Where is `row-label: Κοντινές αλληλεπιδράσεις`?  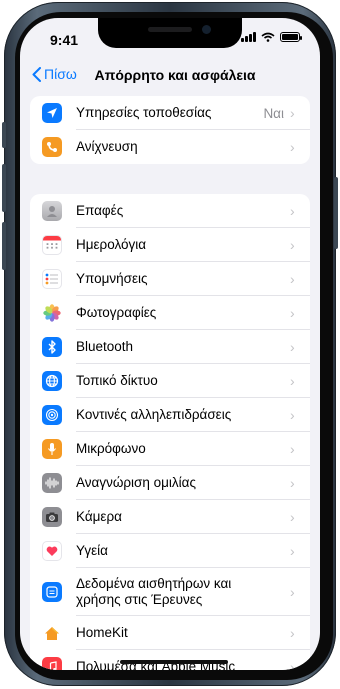 row-label: Κοντινές αλληλεπιδράσεις is located at coordinates (154, 414).